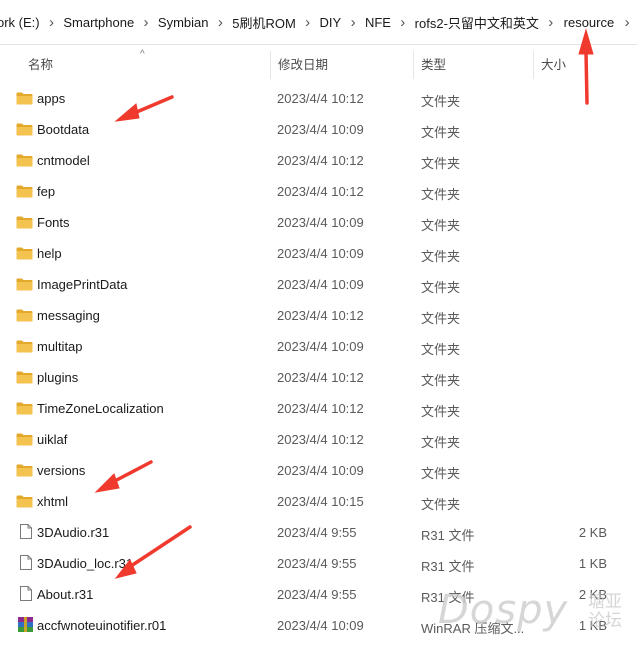  Describe the element at coordinates (73, 532) in the screenshot. I see `file-name: 3DAudio.r31` at that location.